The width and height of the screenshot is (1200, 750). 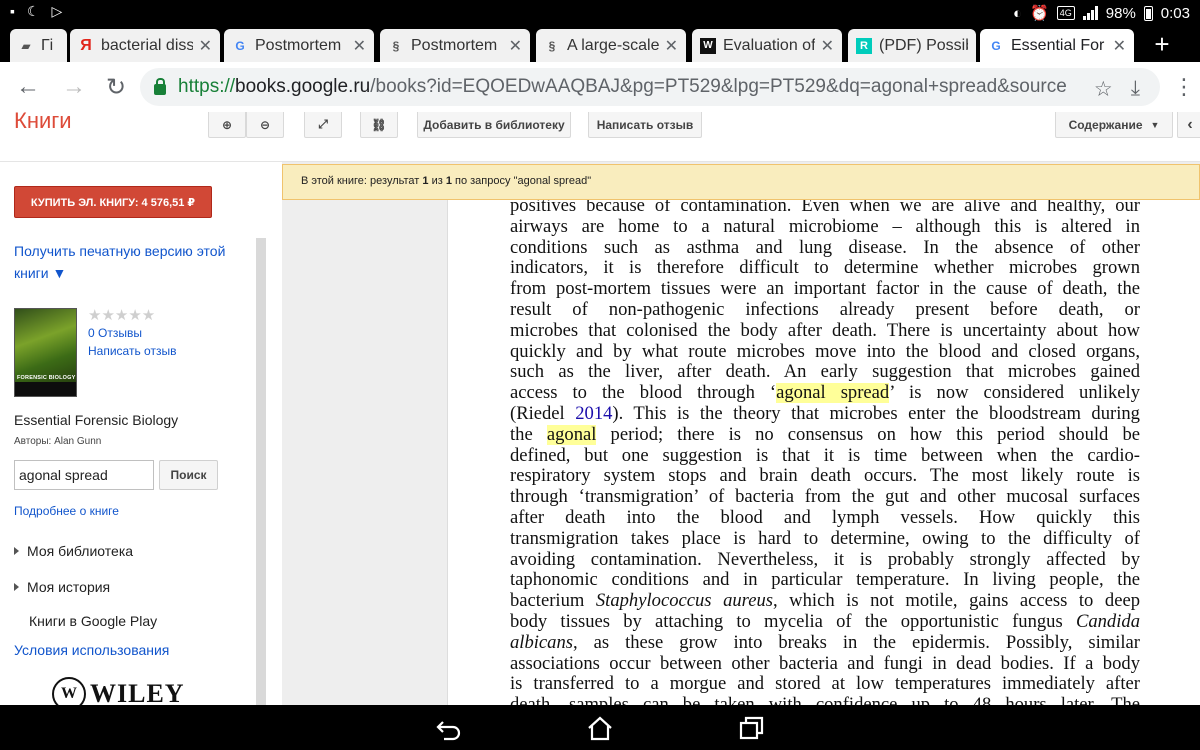 I want to click on note-text: В этой книге: результат, so click(x=362, y=181).